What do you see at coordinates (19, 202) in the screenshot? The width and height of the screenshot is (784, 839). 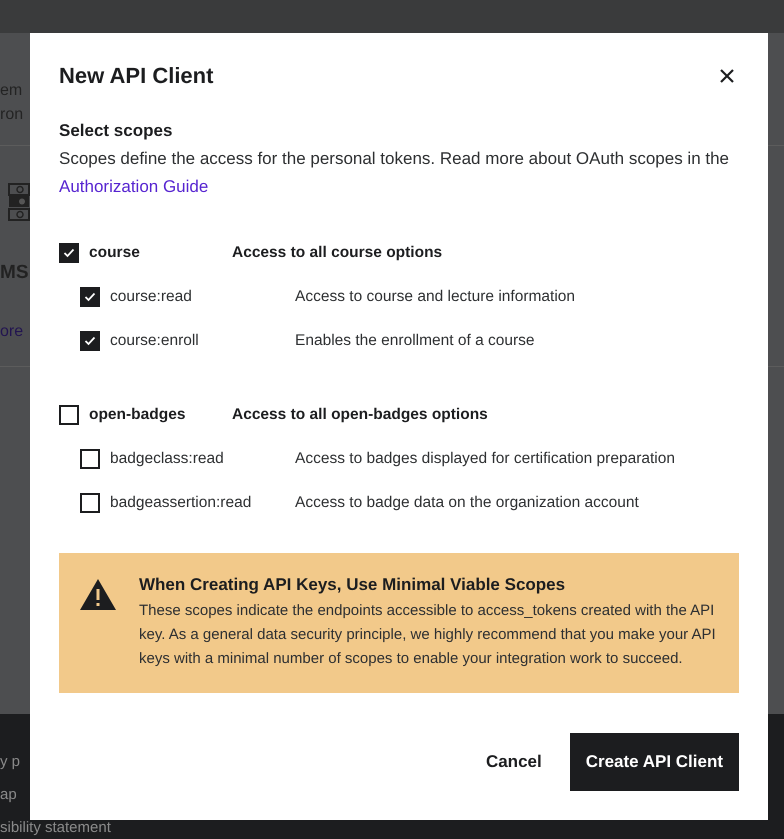 I see `circles-icon` at bounding box center [19, 202].